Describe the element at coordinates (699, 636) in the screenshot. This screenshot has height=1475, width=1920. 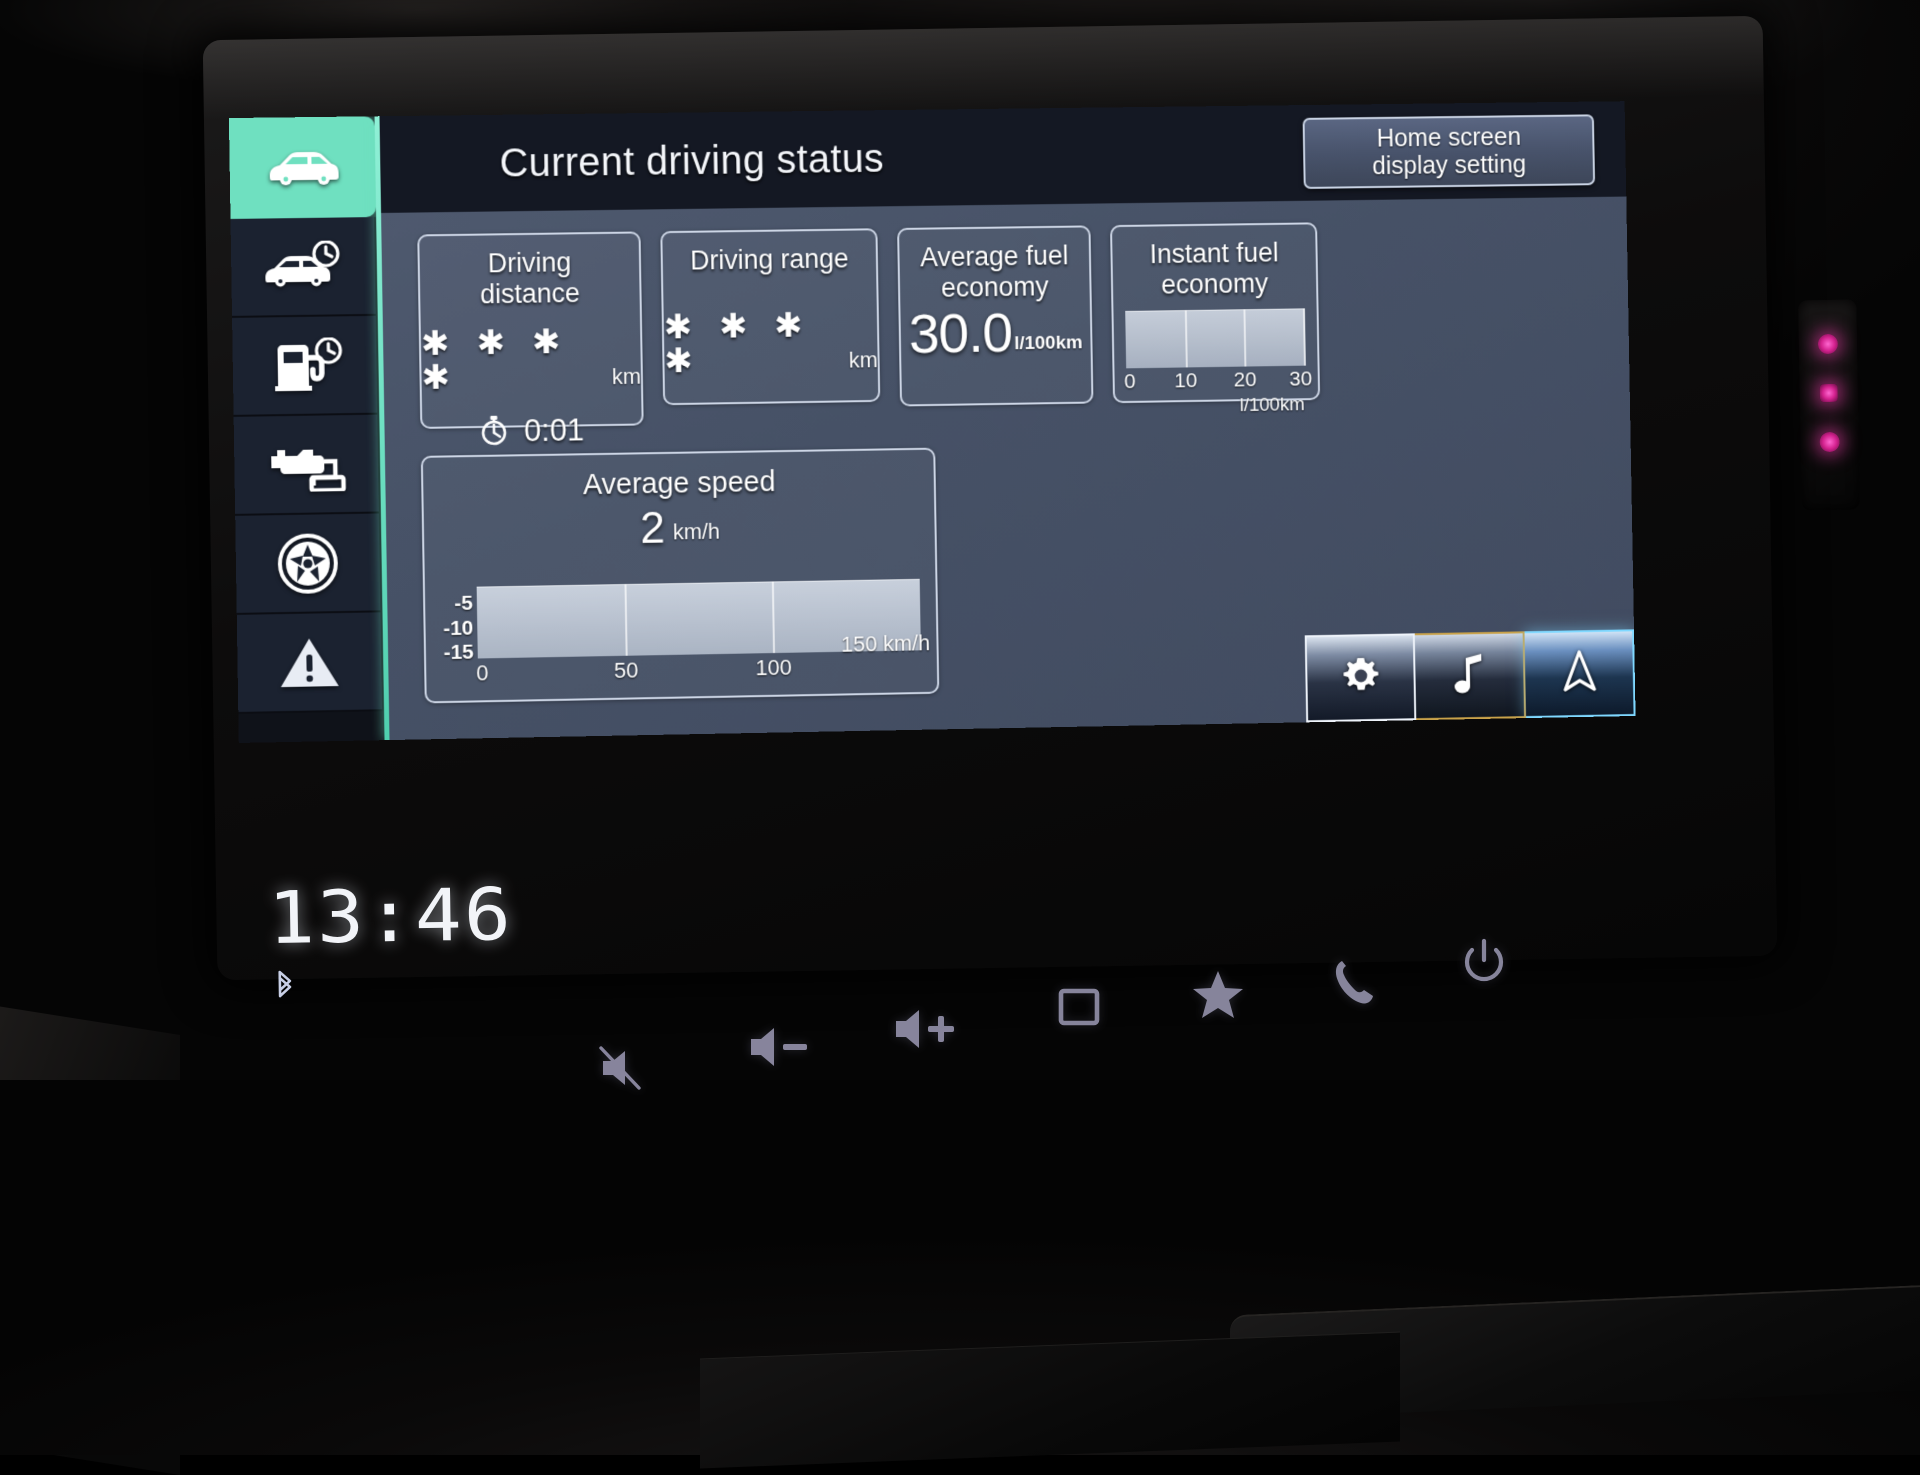
I see `average-speed-chart: -5 -10 -15 0 50 100` at that location.